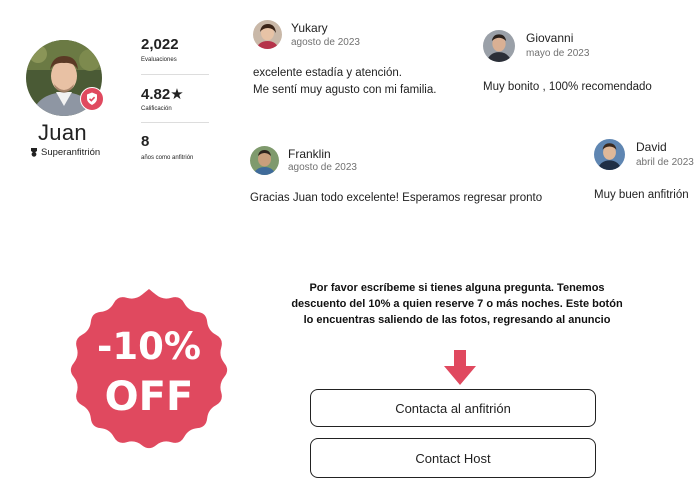 This screenshot has height=500, width=700. I want to click on reviews-count-caption: Evaluaciones, so click(159, 60).